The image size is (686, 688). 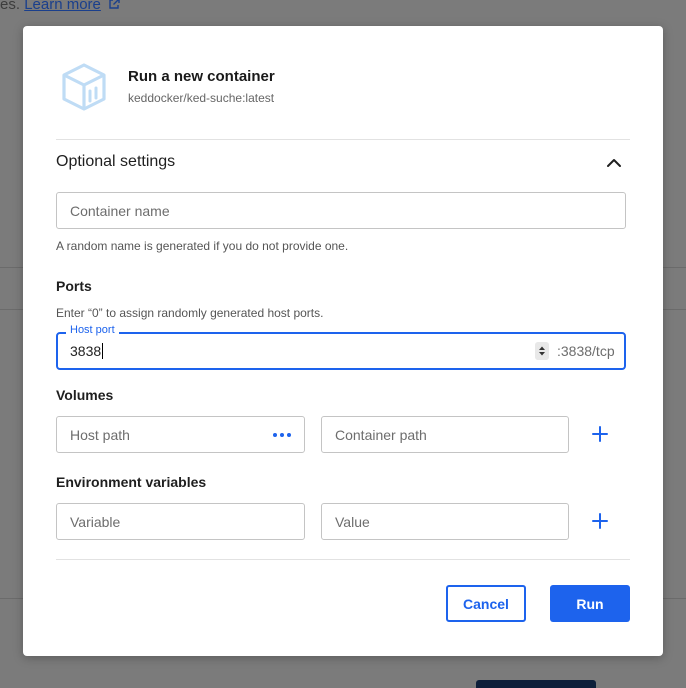 I want to click on learn-more-link: Learn more, so click(x=62, y=6).